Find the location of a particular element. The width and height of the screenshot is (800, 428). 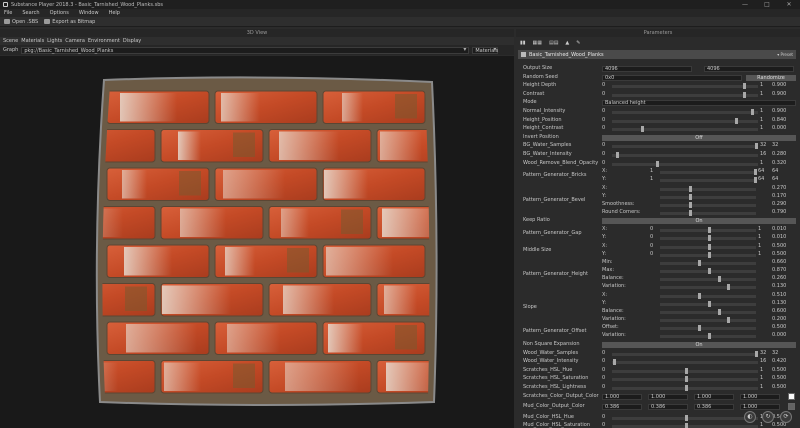

normal-intensity-thumb is located at coordinates (752, 112).